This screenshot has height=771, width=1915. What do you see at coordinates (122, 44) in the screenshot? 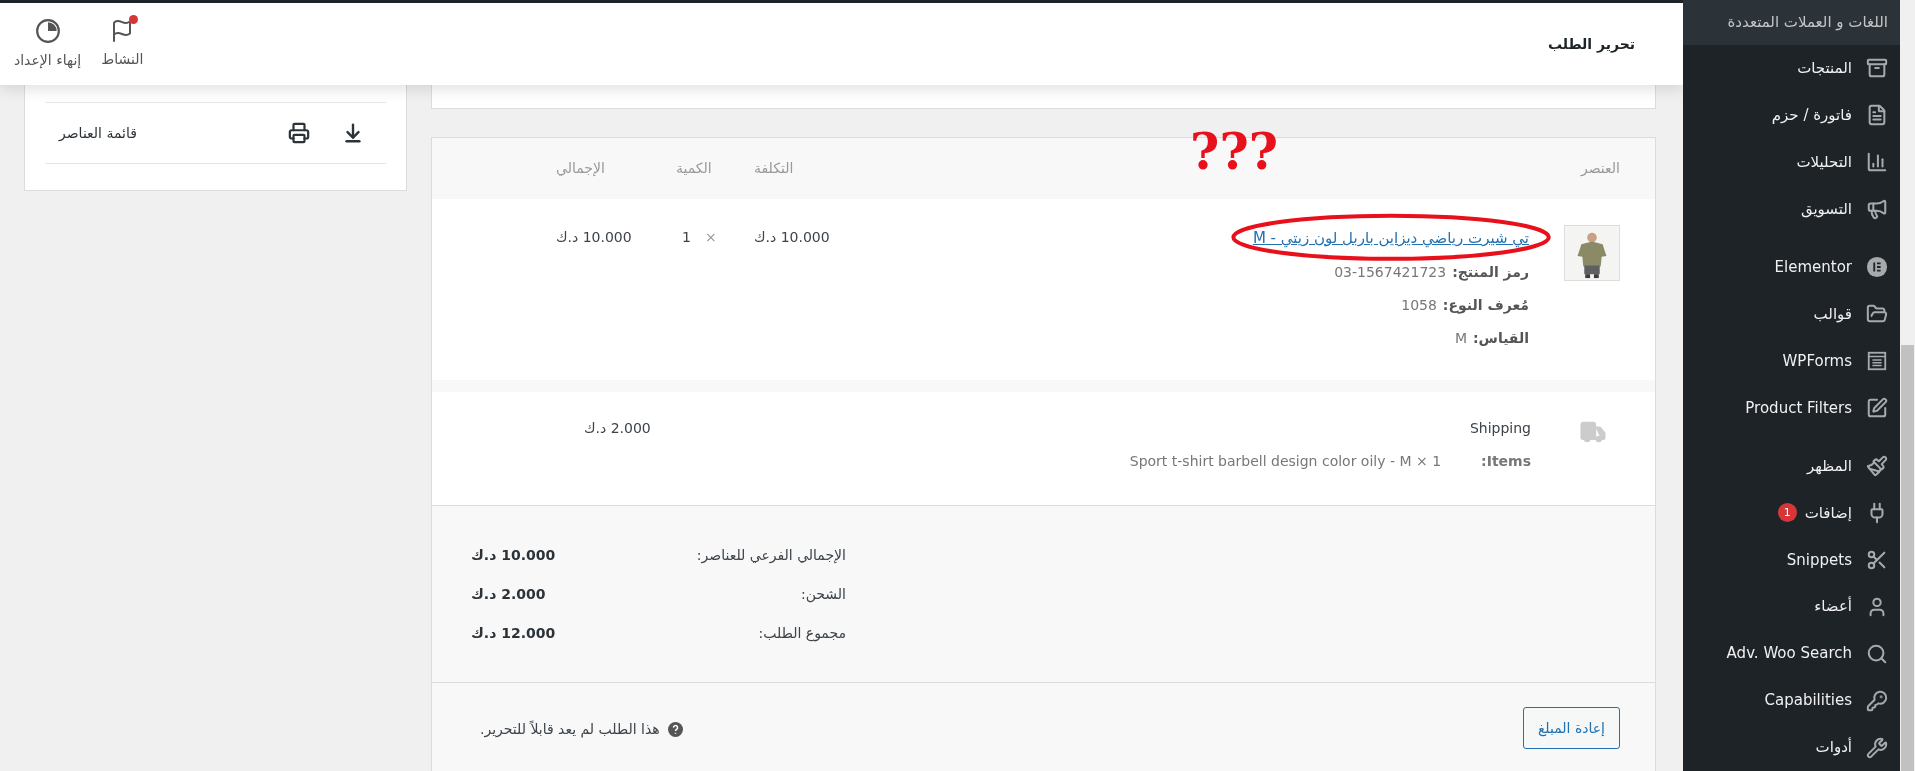
I see `header-action-button: النشاط` at bounding box center [122, 44].